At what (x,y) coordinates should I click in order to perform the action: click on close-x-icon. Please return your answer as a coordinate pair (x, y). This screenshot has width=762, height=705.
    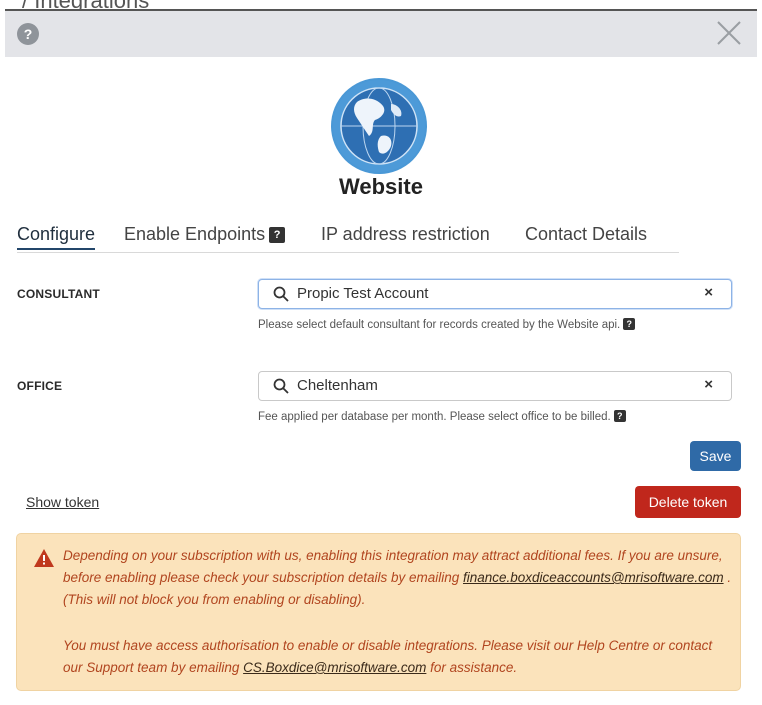
    Looking at the image, I should click on (729, 33).